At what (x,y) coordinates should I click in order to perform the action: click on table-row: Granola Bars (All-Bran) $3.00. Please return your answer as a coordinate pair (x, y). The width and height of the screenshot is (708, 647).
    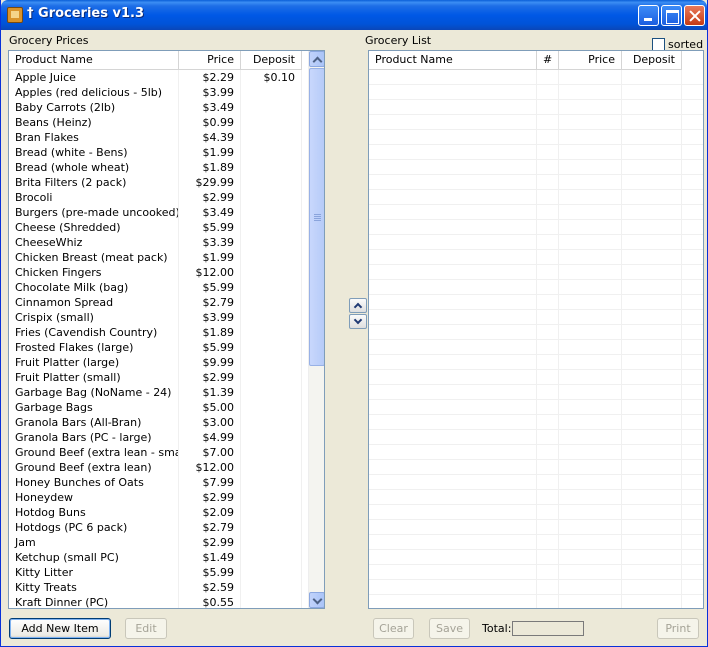
    Looking at the image, I should click on (155, 422).